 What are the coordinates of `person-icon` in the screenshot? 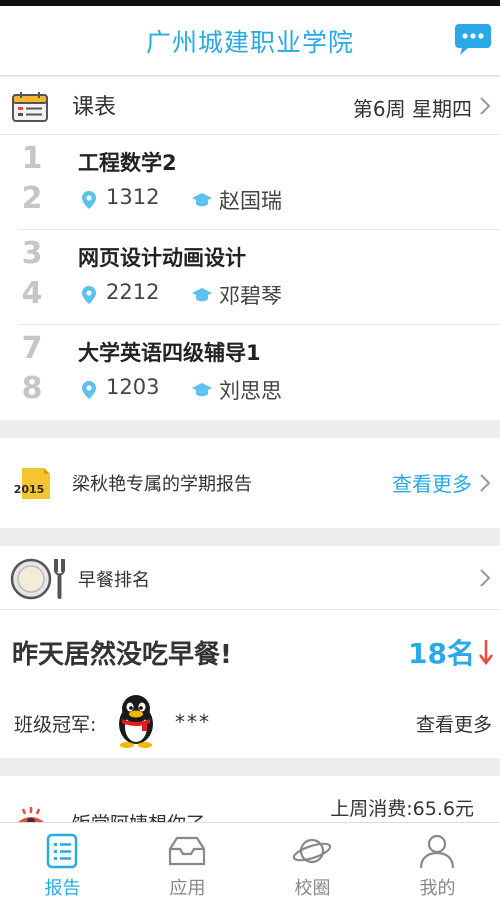 It's located at (437, 851).